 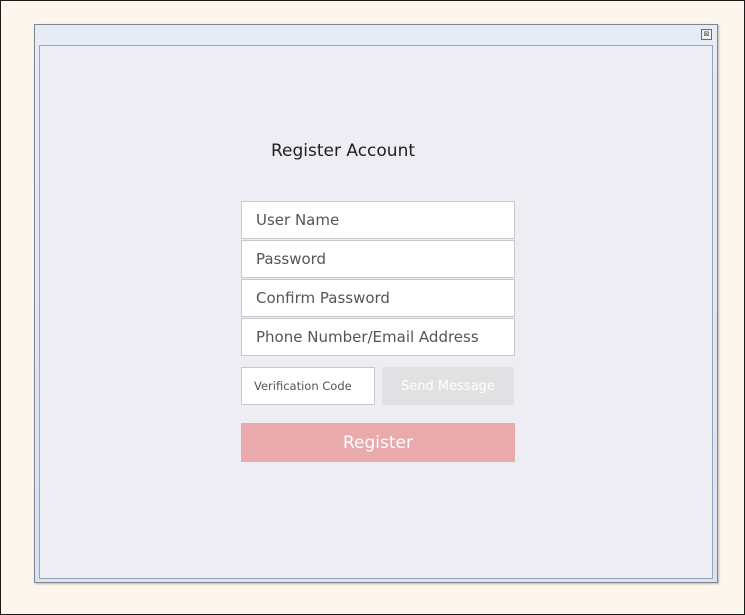 I want to click on send-message-button: Send Message, so click(x=448, y=386).